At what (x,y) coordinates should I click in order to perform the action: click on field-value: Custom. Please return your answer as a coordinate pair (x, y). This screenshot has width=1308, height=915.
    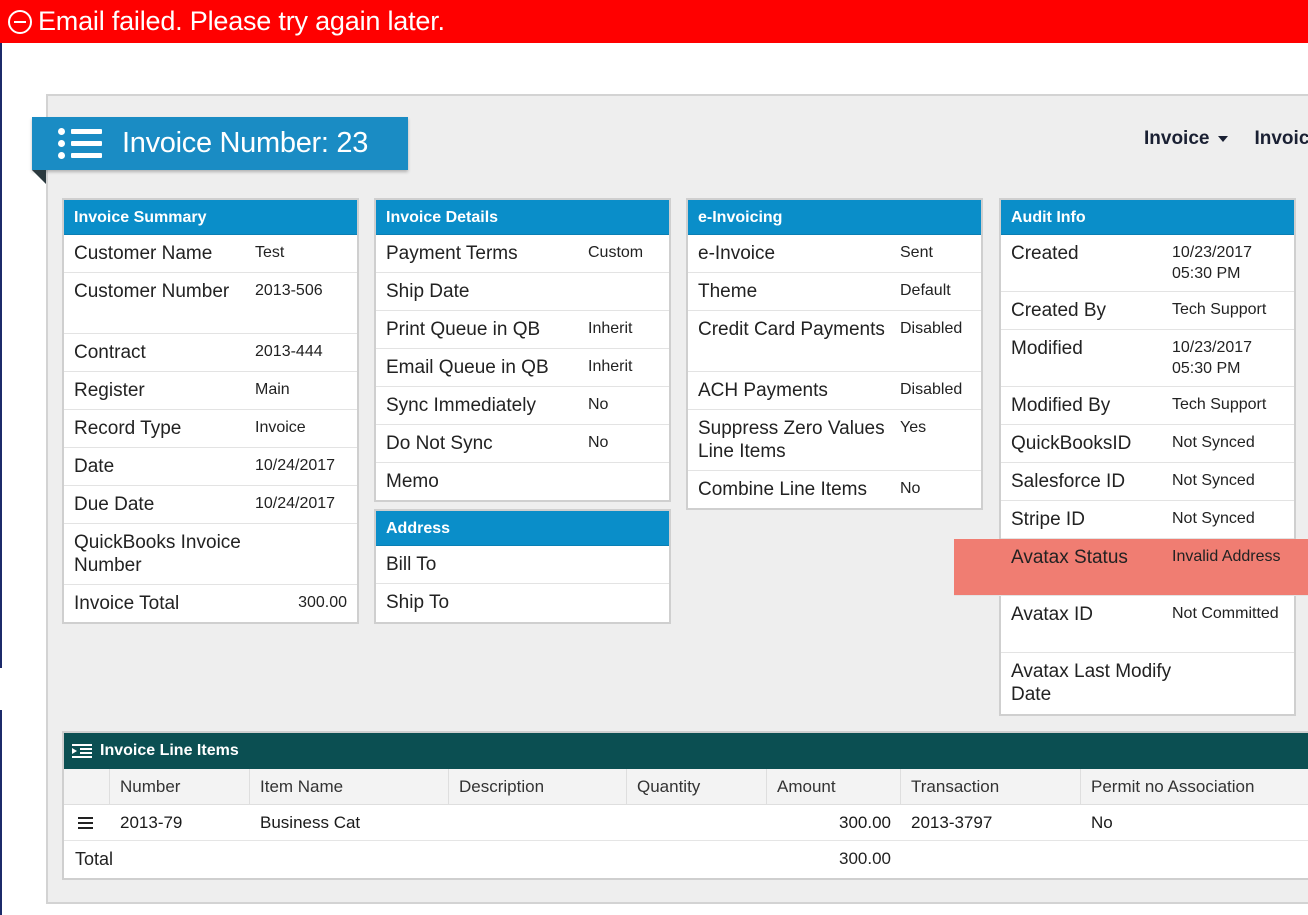
    Looking at the image, I should click on (616, 252).